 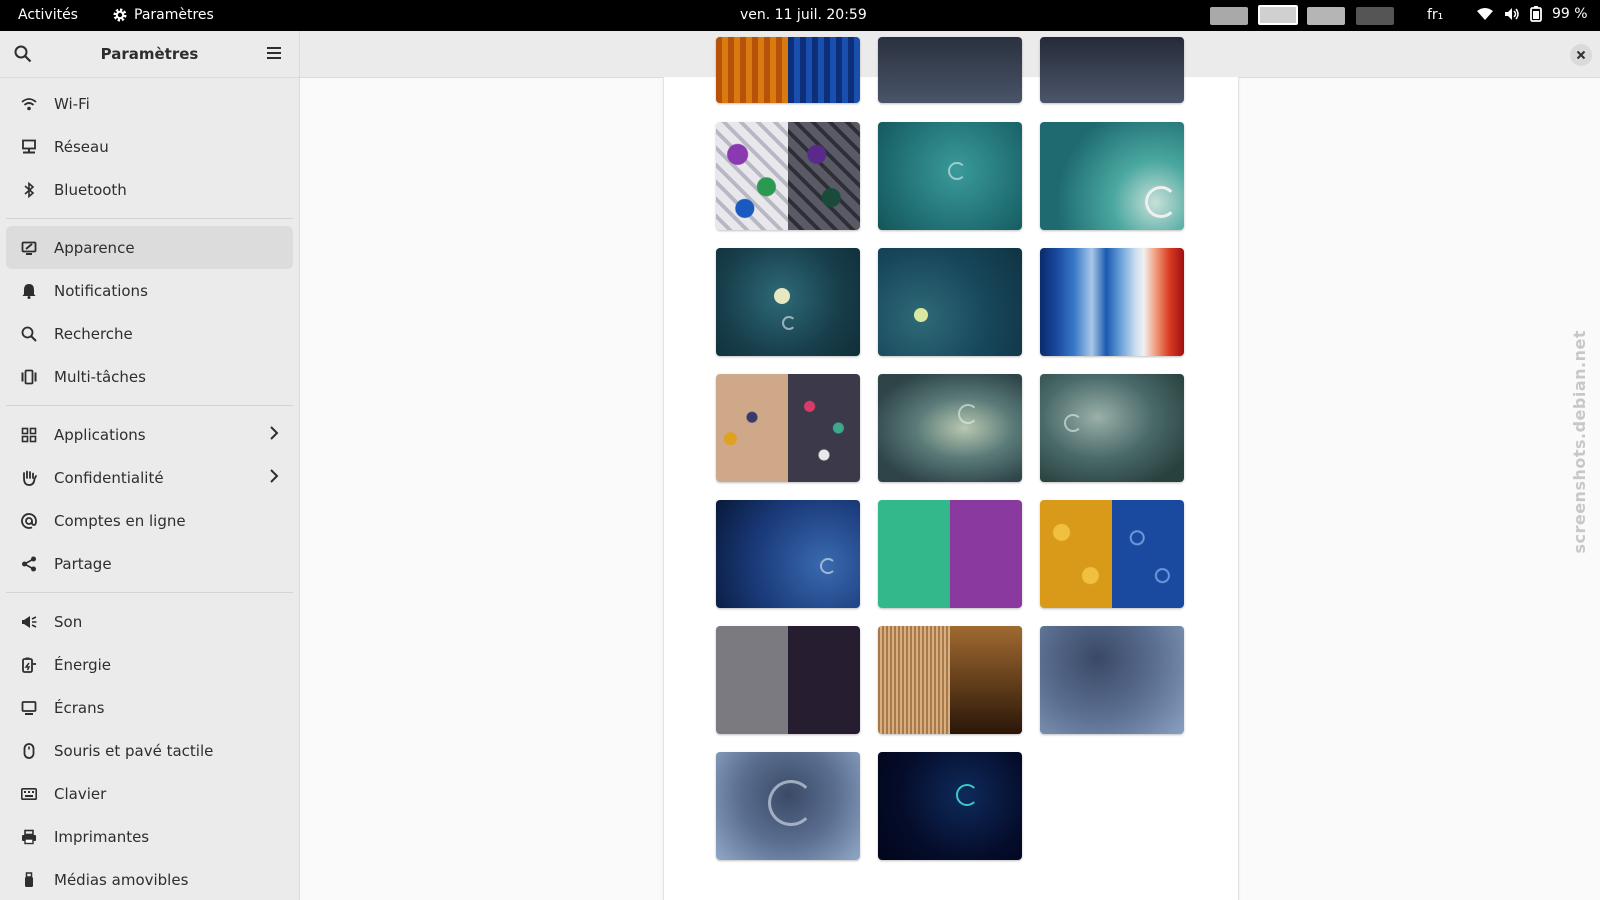 What do you see at coordinates (29, 622) in the screenshot?
I see `speaker-icon` at bounding box center [29, 622].